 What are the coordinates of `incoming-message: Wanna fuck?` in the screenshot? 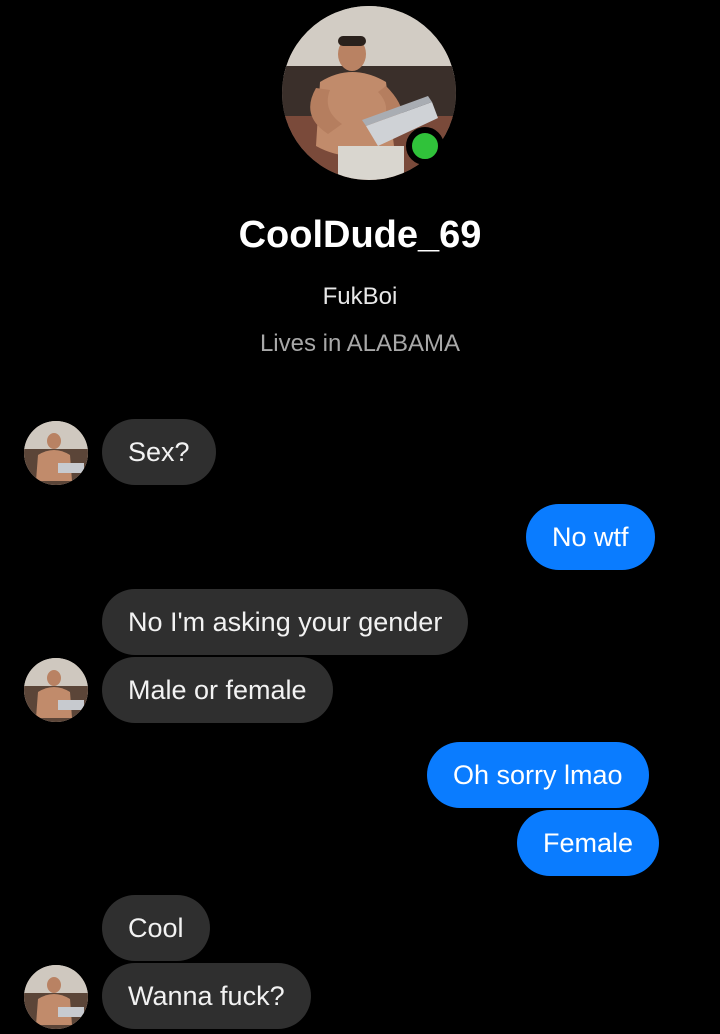 It's located at (206, 996).